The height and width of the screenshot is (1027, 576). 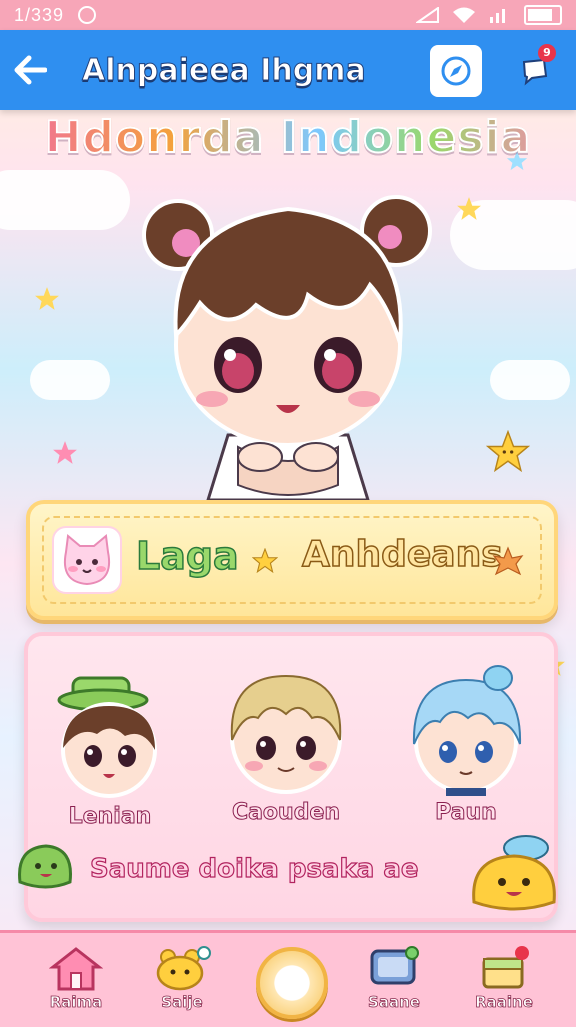 I want to click on app-title: Alnpaieea Ihgma, so click(x=224, y=70).